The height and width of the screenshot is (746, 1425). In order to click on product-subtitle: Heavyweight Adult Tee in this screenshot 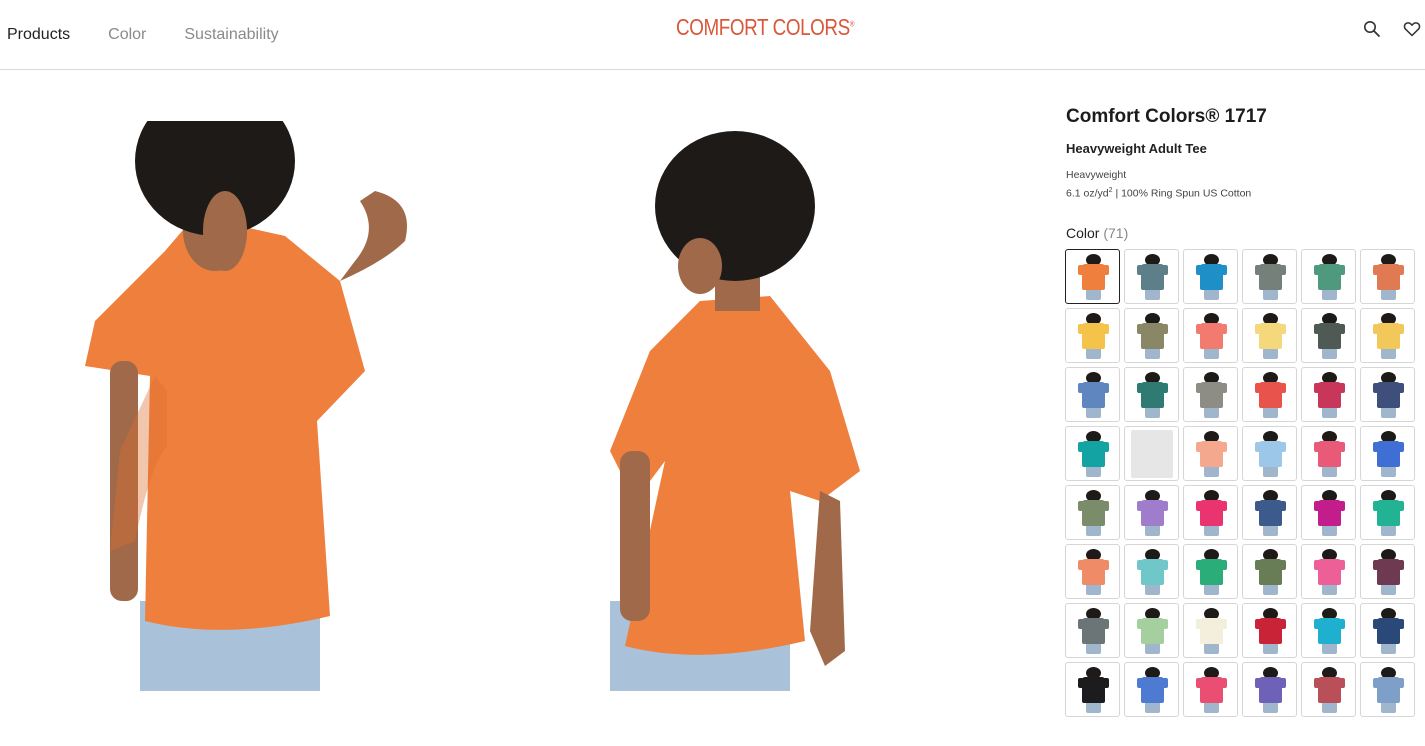, I will do `click(1136, 148)`.